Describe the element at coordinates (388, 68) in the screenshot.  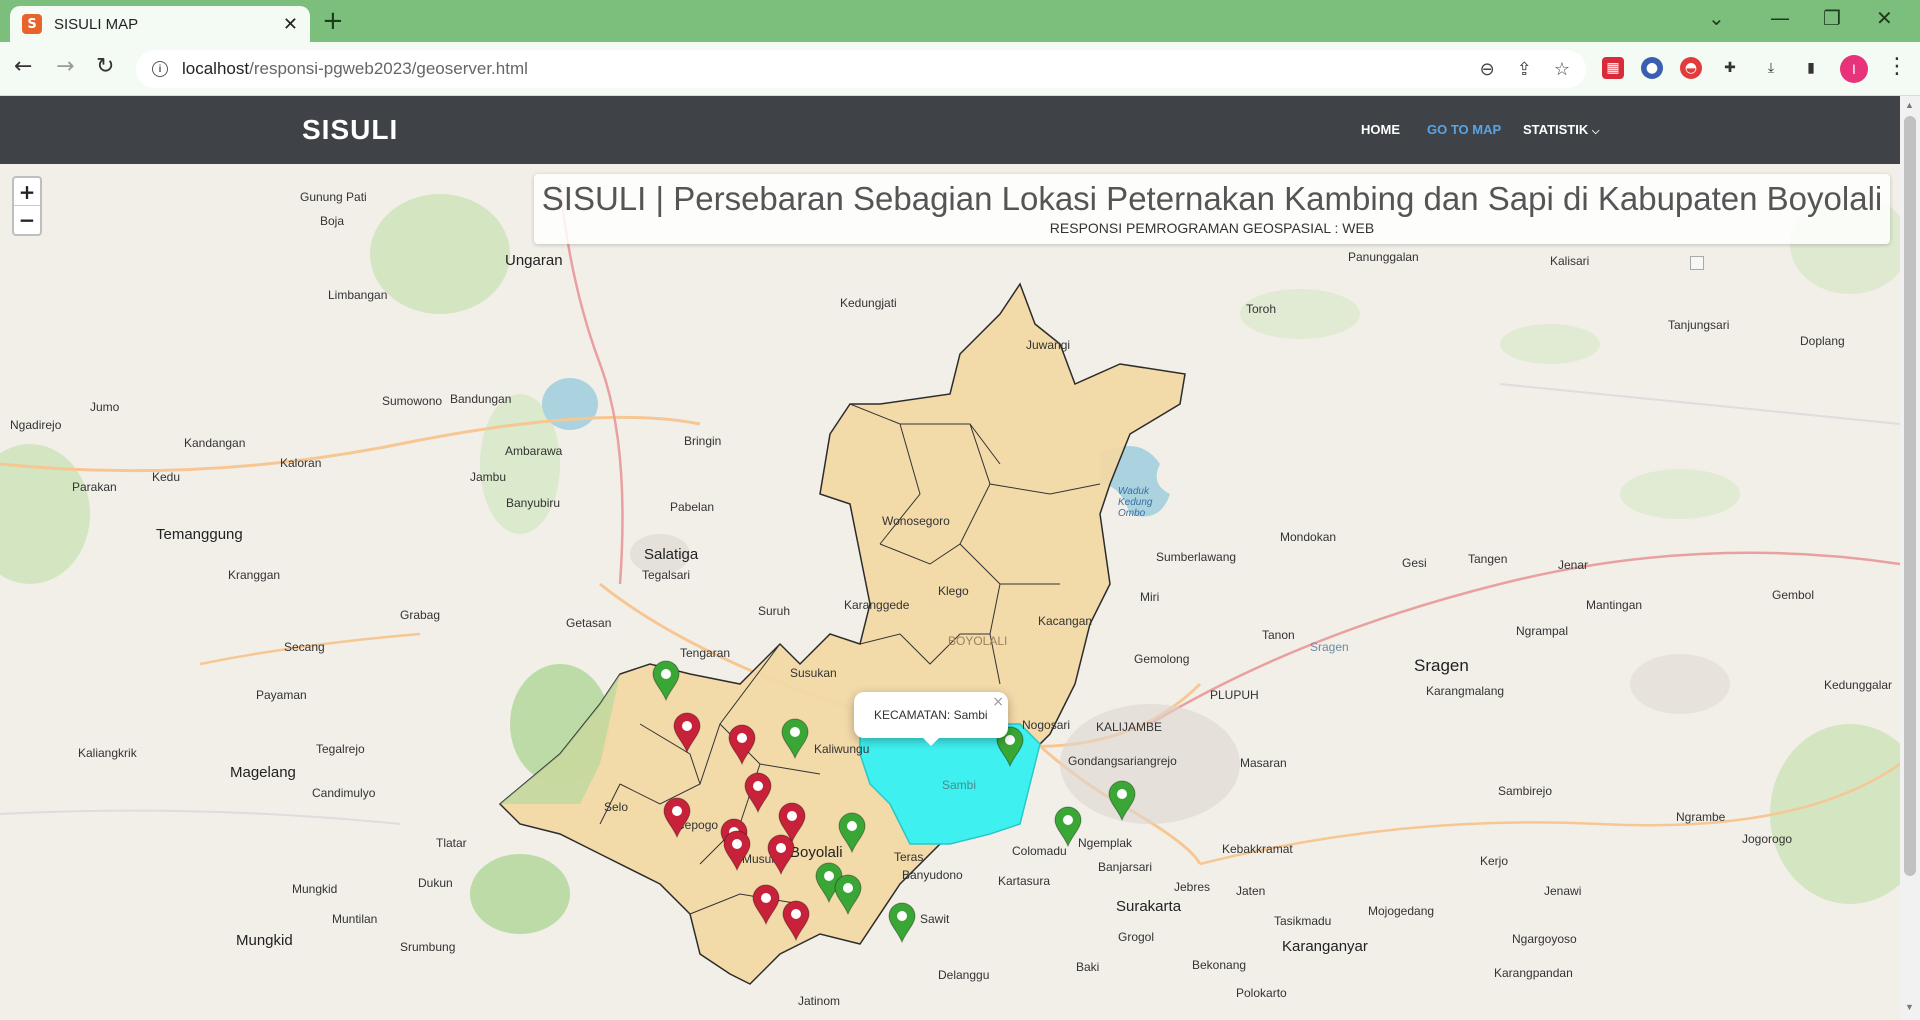
I see `url-path: /responsi-pgweb2023/geoserver.html` at that location.